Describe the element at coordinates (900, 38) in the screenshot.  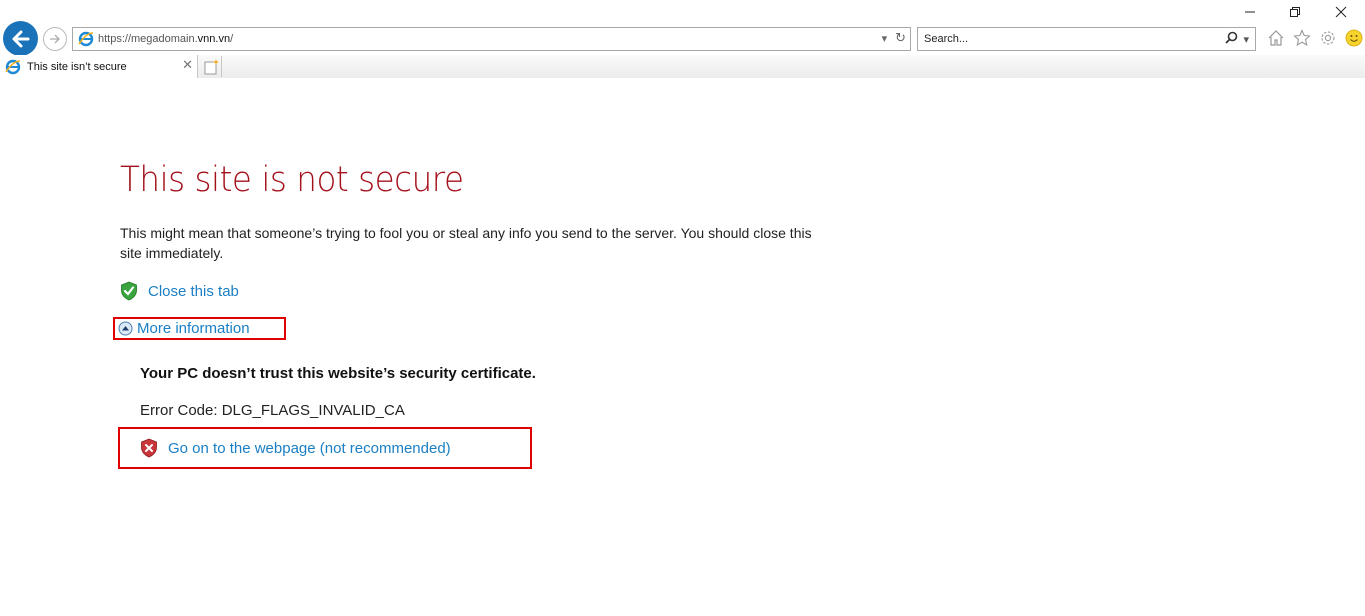
I see `refresh-icon: ↻` at that location.